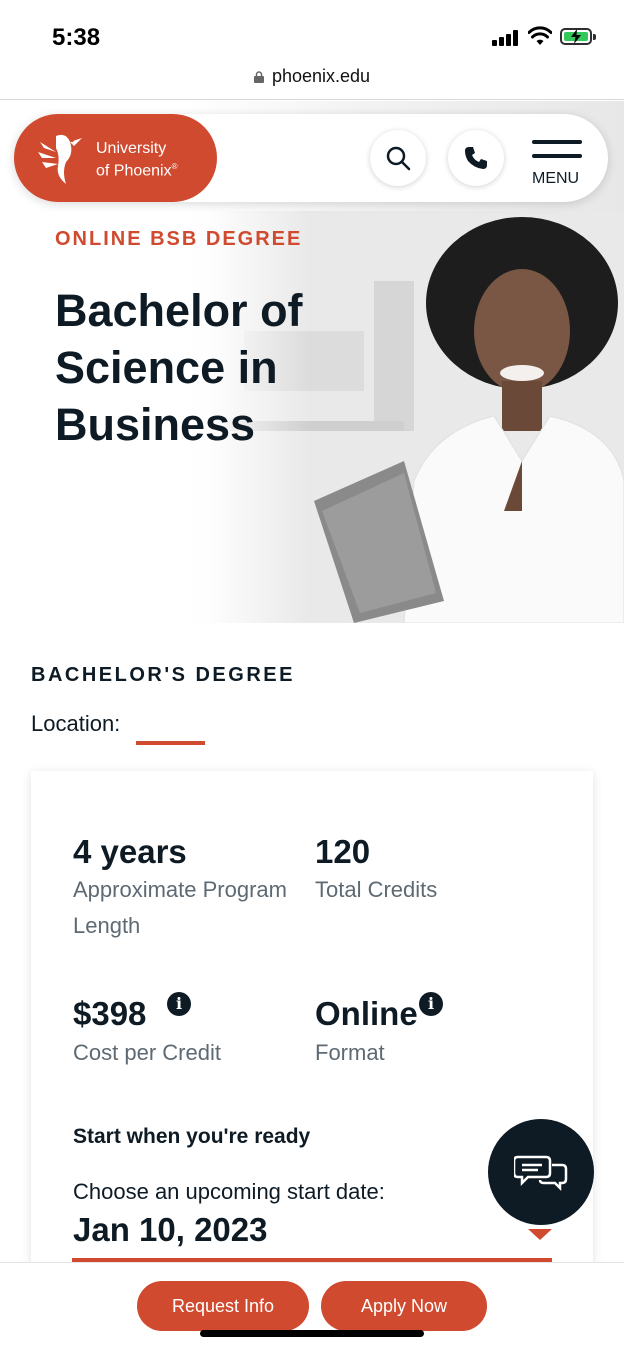 The width and height of the screenshot is (624, 1350). Describe the element at coordinates (366, 1013) in the screenshot. I see `format-value: Online` at that location.